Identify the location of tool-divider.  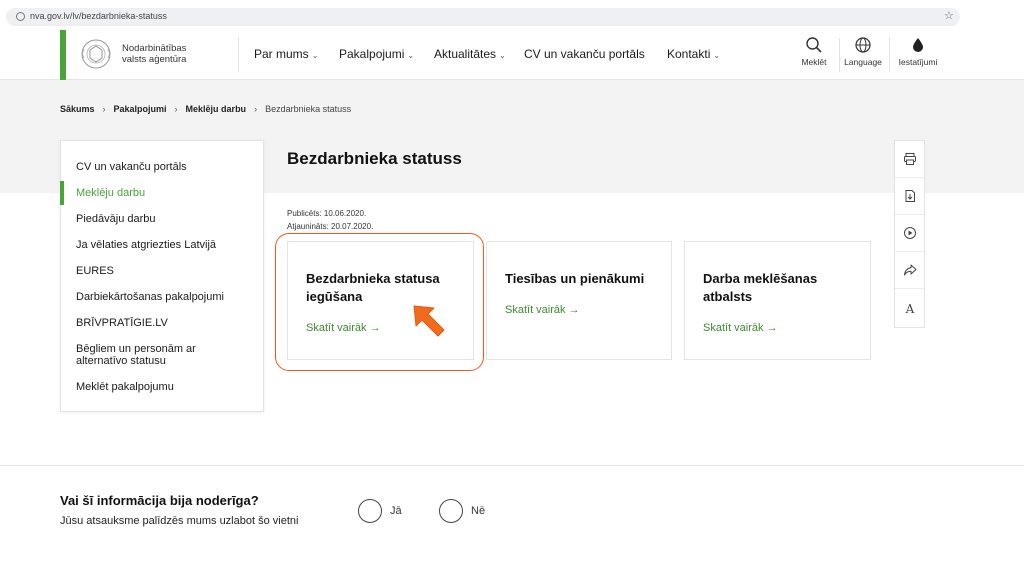
(889, 55).